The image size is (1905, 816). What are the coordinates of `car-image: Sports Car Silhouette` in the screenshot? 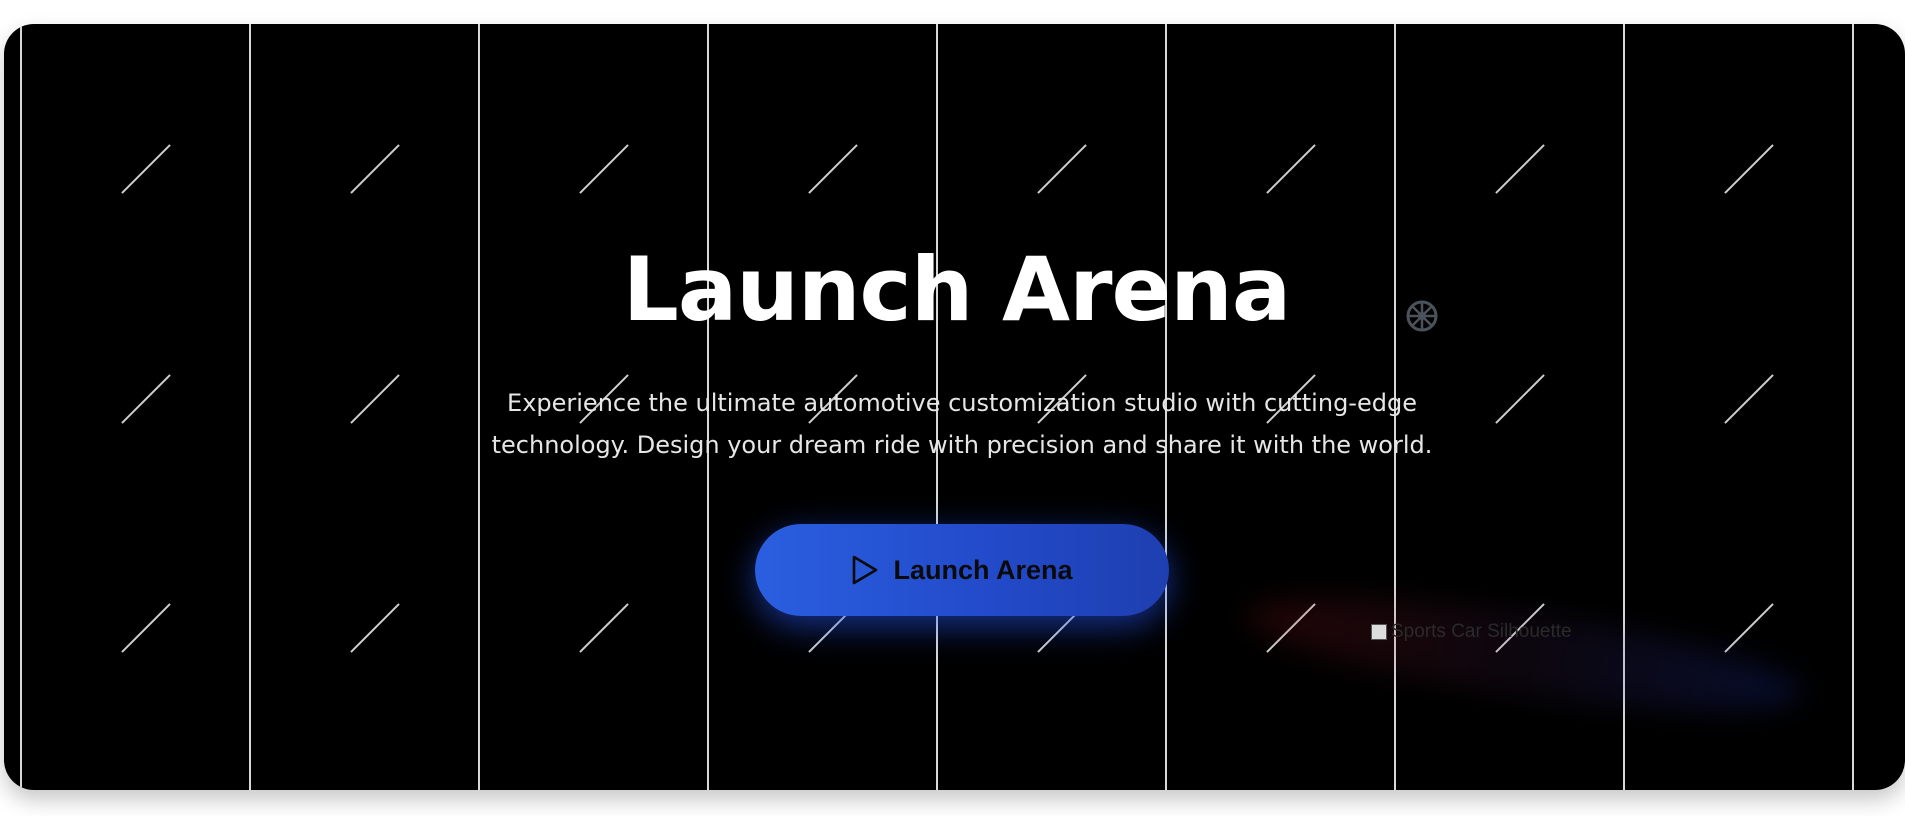 It's located at (1471, 632).